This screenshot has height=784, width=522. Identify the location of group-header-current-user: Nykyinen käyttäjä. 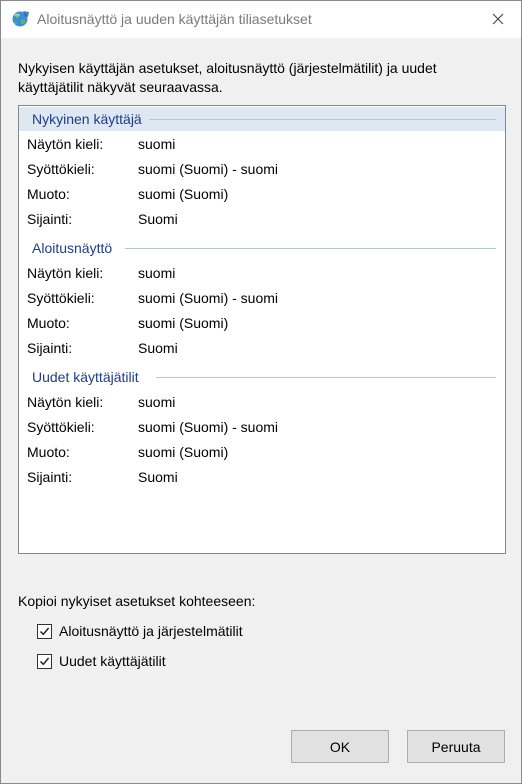
(262, 119).